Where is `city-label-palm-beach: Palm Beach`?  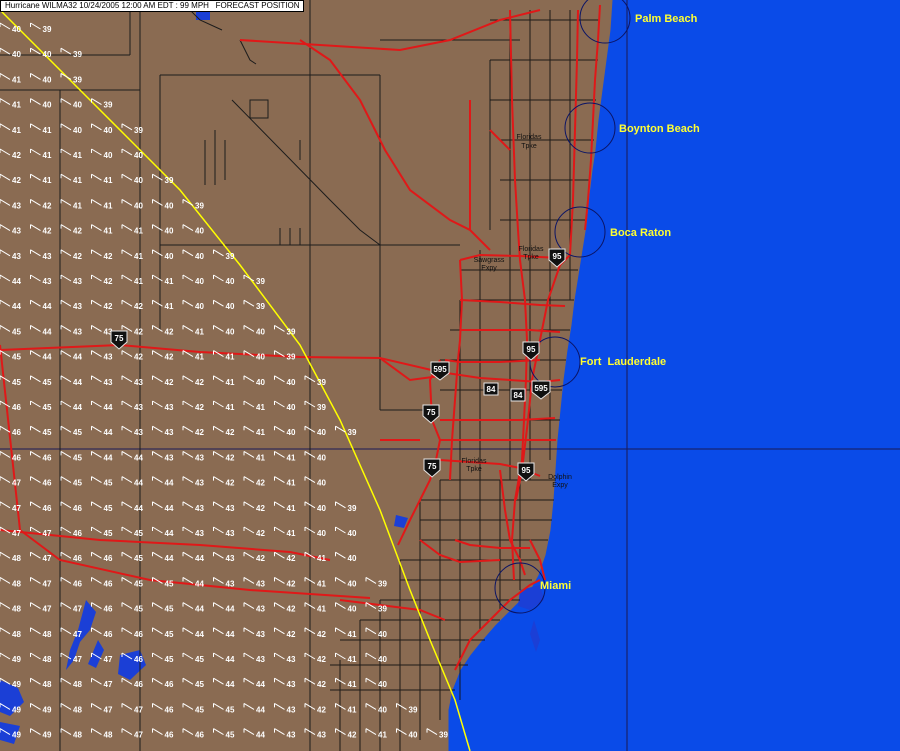
city-label-palm-beach: Palm Beach is located at coordinates (666, 19).